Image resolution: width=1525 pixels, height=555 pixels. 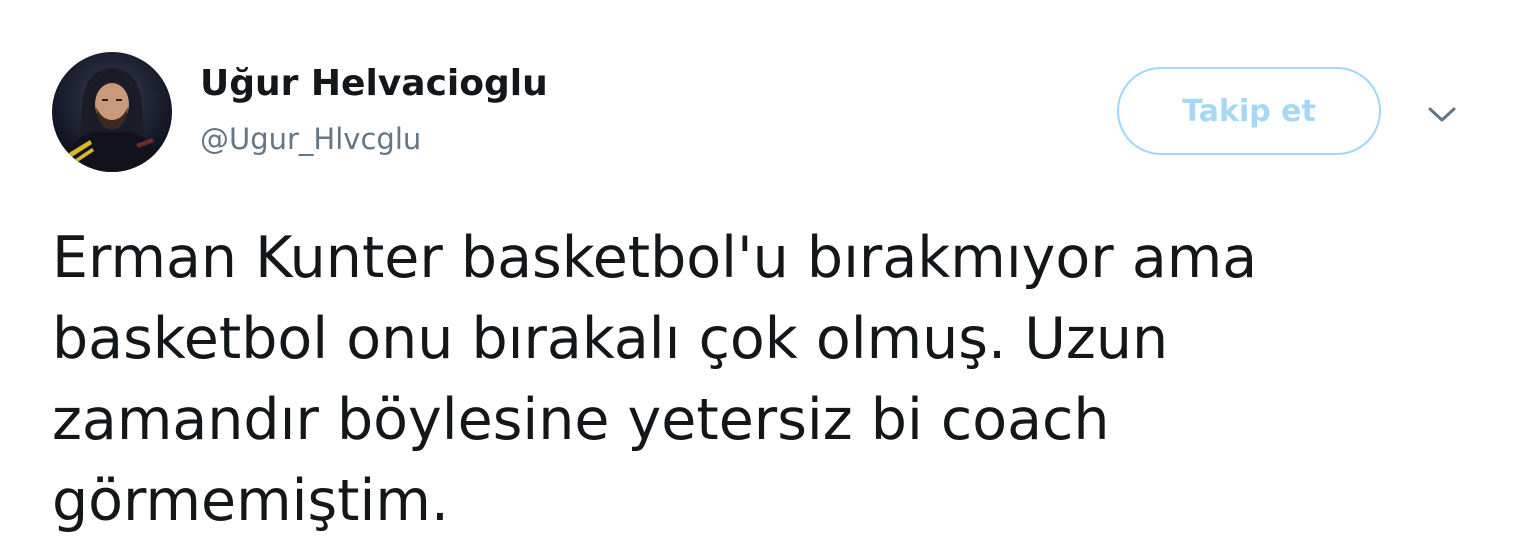 What do you see at coordinates (250, 501) in the screenshot?
I see `tweet-text-line: görmemiştim.` at bounding box center [250, 501].